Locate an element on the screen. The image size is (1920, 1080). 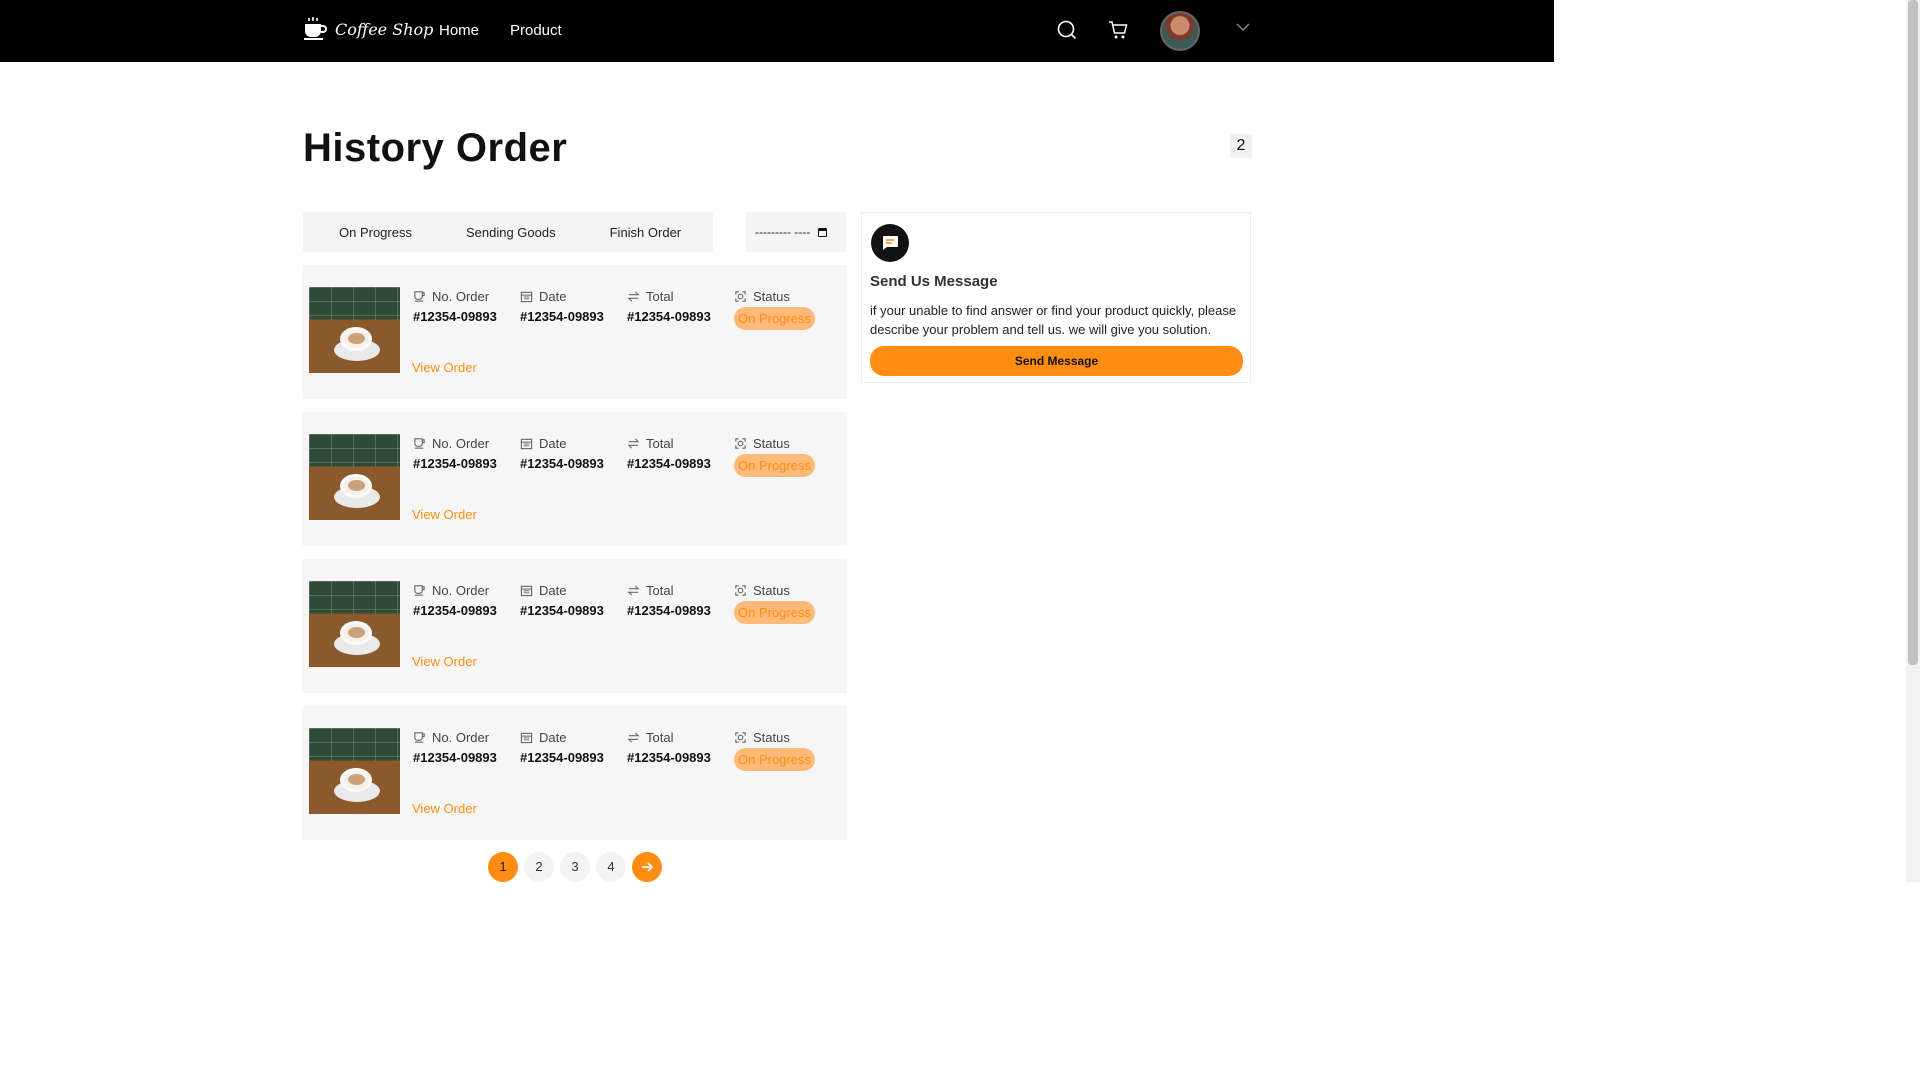
page-title: History Order is located at coordinates (435, 148).